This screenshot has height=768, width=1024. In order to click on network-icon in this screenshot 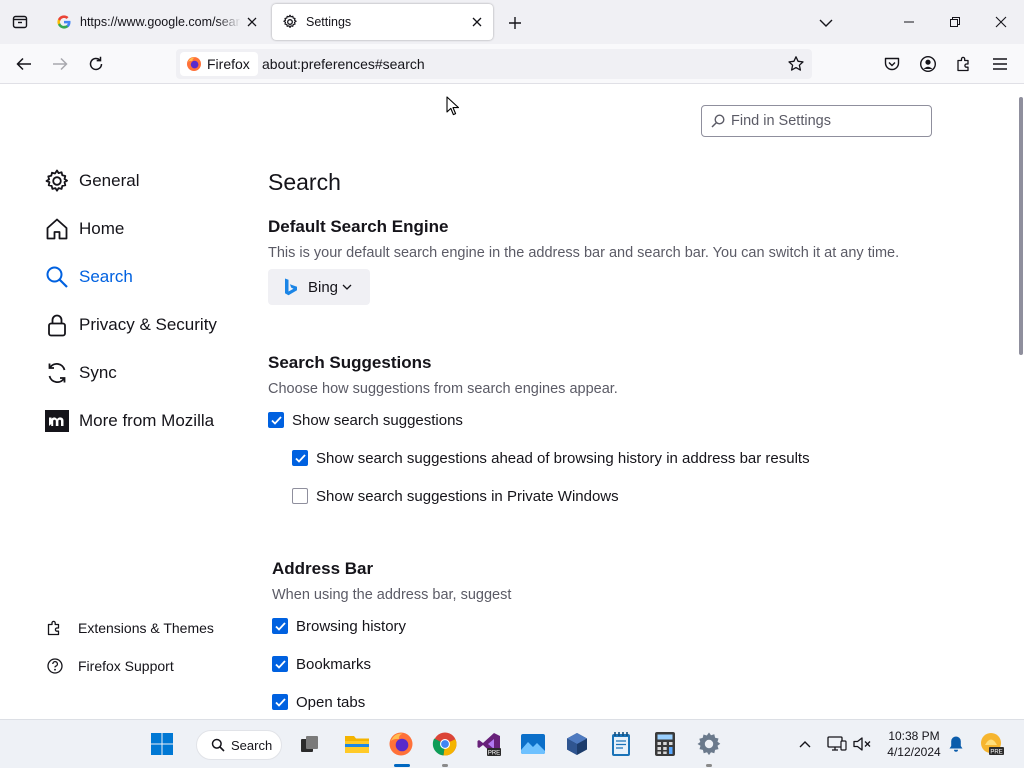, I will do `click(837, 743)`.